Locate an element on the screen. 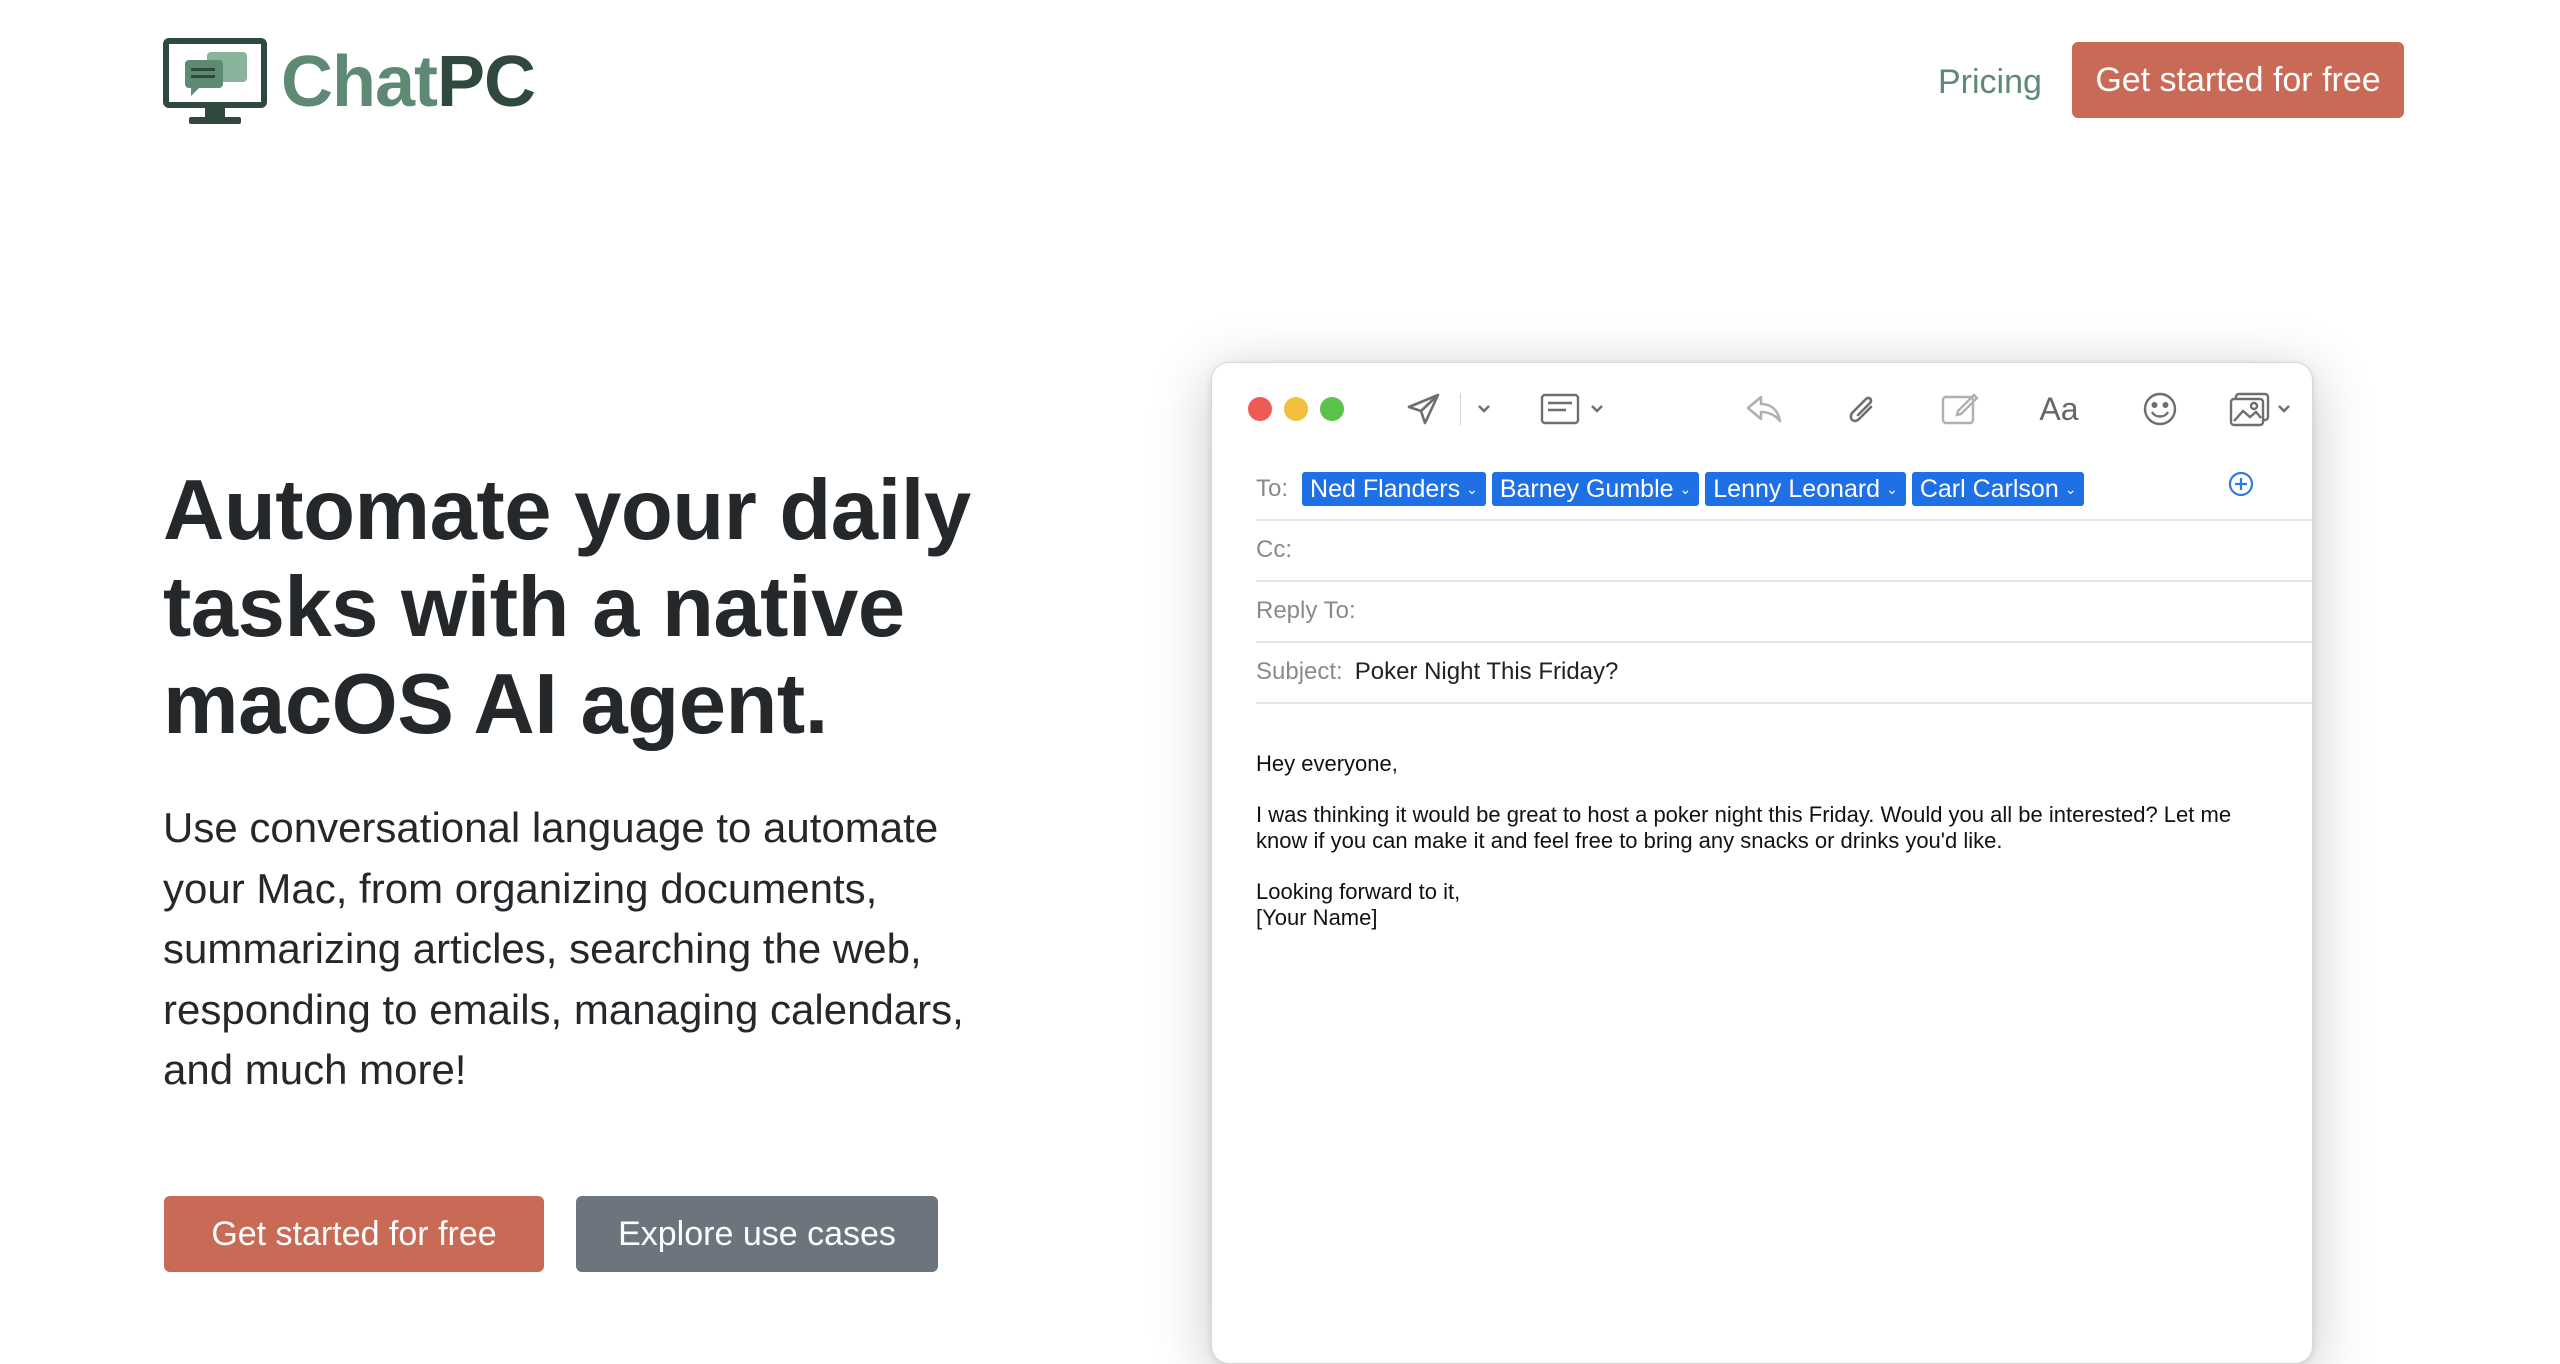  send-icon is located at coordinates (1424, 409).